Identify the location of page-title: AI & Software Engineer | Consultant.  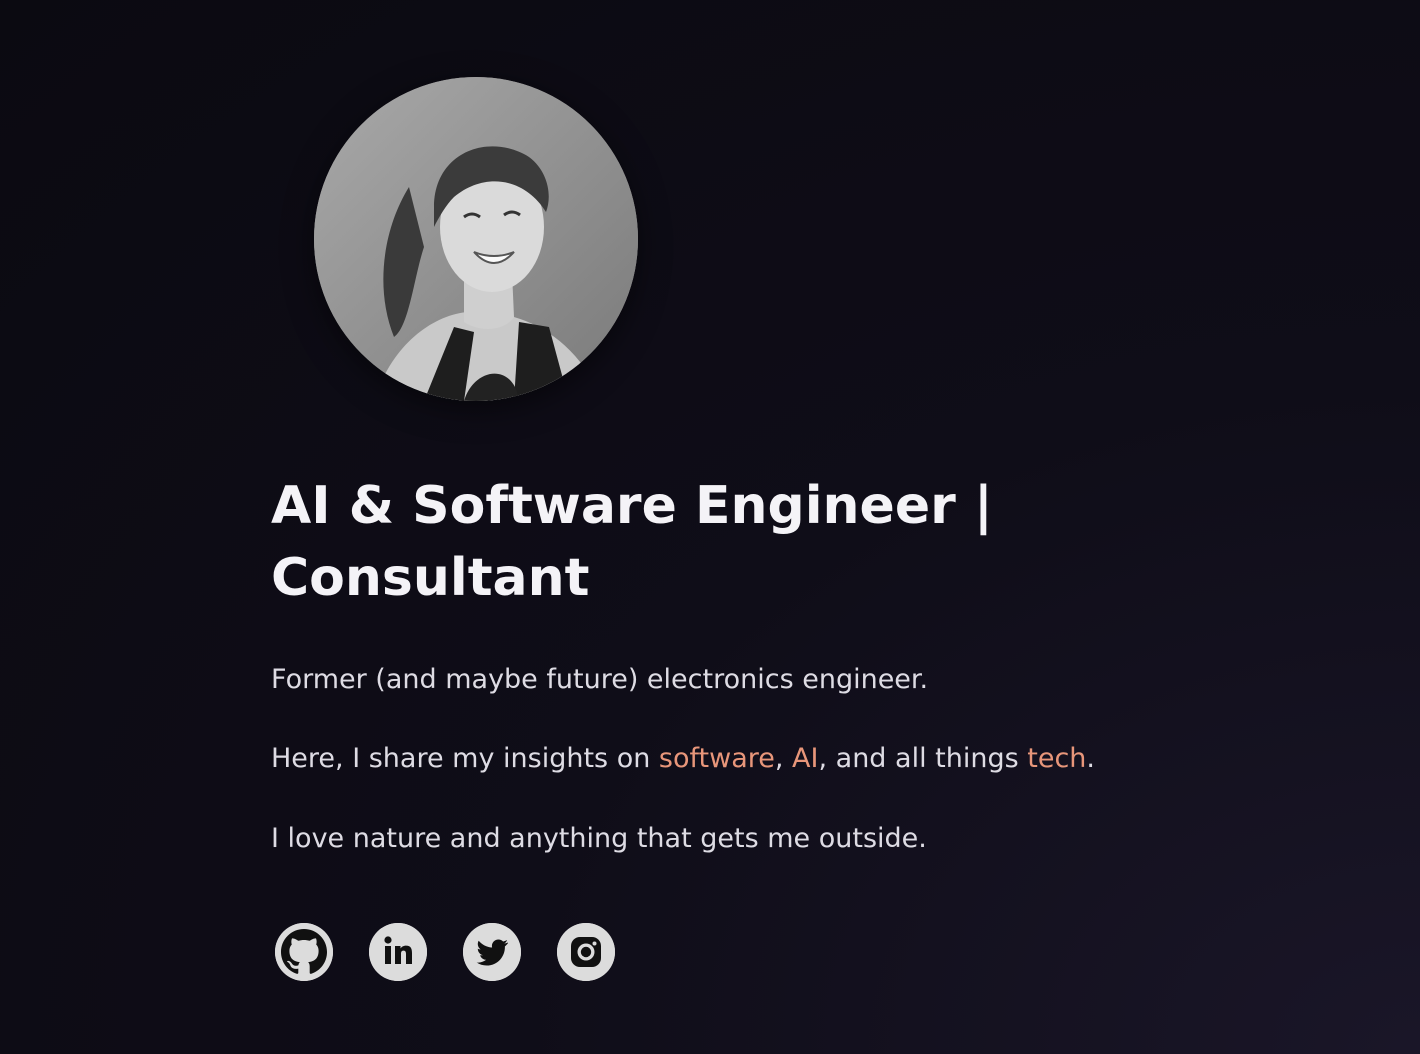
(632, 542).